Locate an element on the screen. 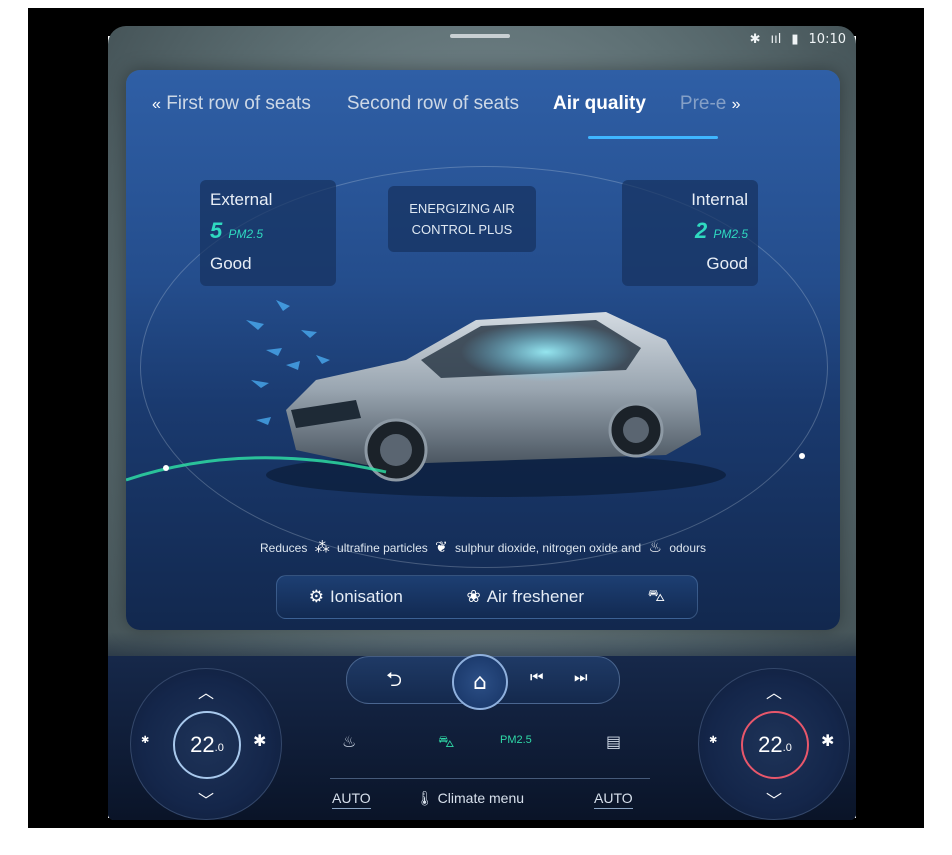  internal-pm-value: 2 is located at coordinates (701, 230).